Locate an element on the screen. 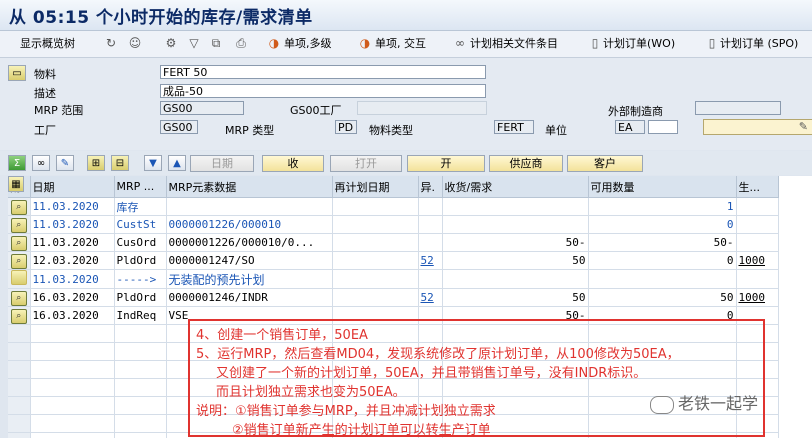 This screenshot has width=812, height=438. column-header: 可用数量 is located at coordinates (662, 187).